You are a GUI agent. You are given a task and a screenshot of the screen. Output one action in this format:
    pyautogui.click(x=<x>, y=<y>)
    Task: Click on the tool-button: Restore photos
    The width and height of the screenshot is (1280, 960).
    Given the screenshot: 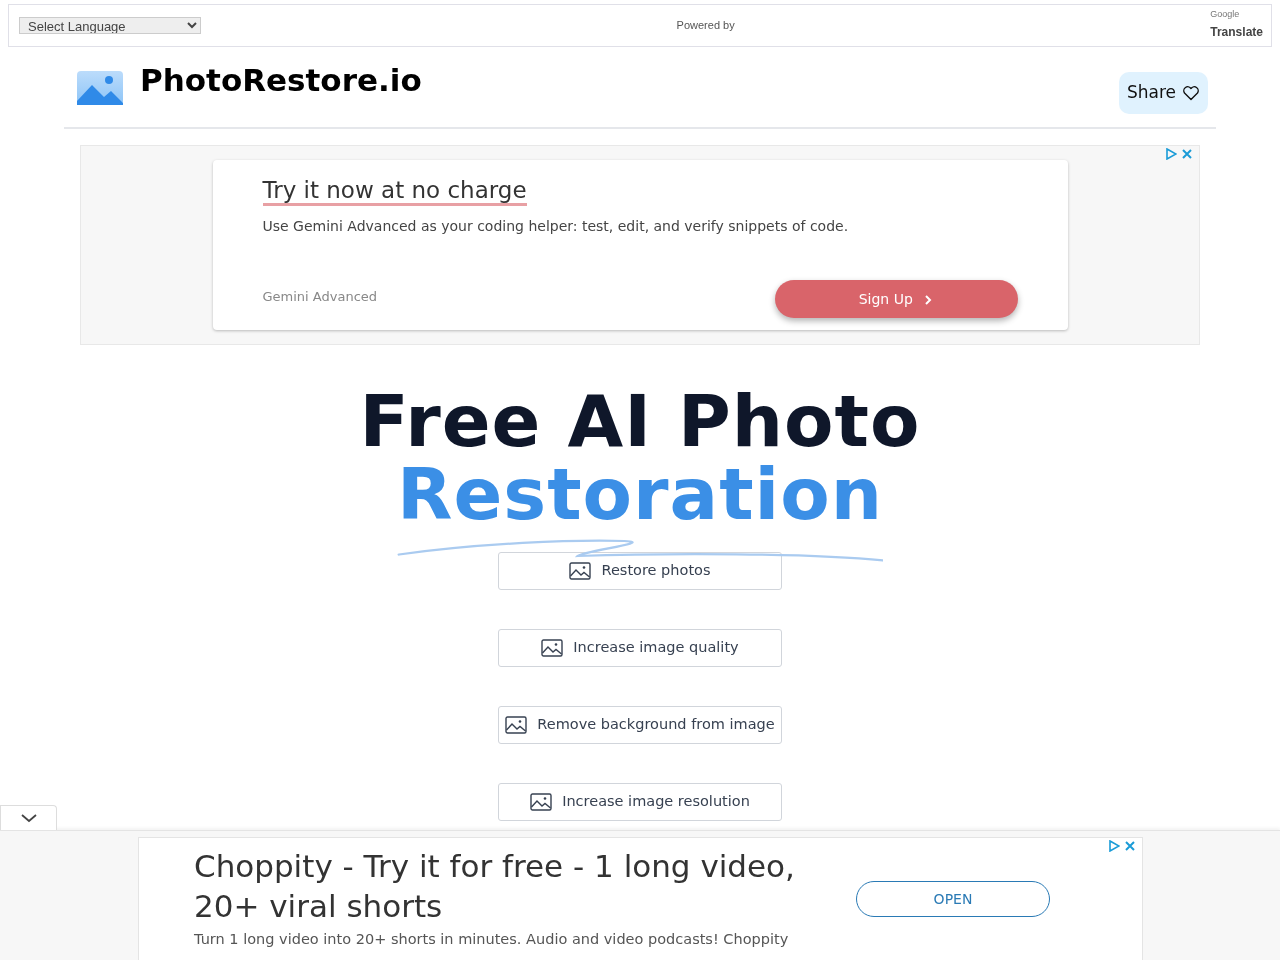 What is the action you would take?
    pyautogui.click(x=640, y=570)
    